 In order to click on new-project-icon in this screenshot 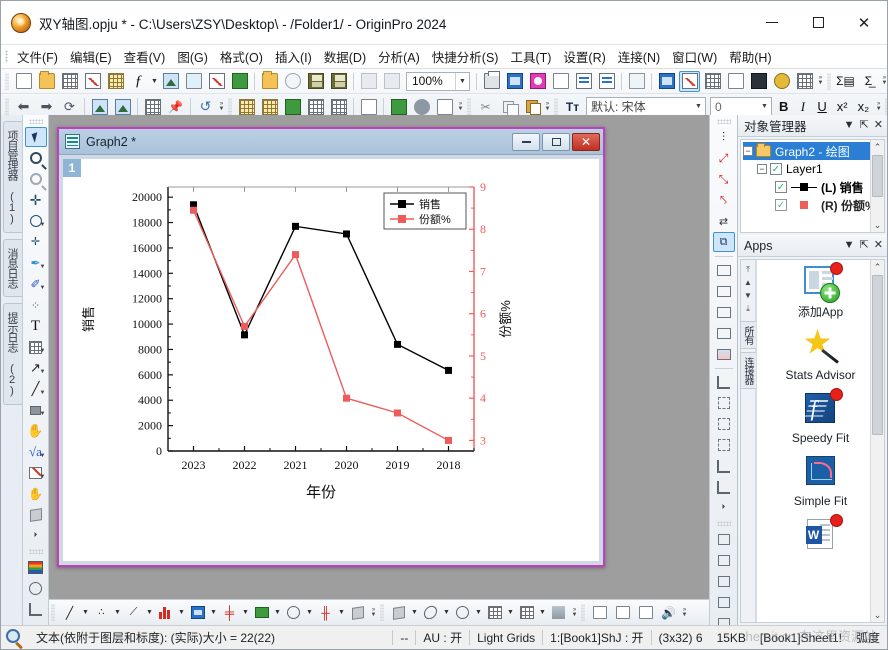, I will do `click(23, 81)`.